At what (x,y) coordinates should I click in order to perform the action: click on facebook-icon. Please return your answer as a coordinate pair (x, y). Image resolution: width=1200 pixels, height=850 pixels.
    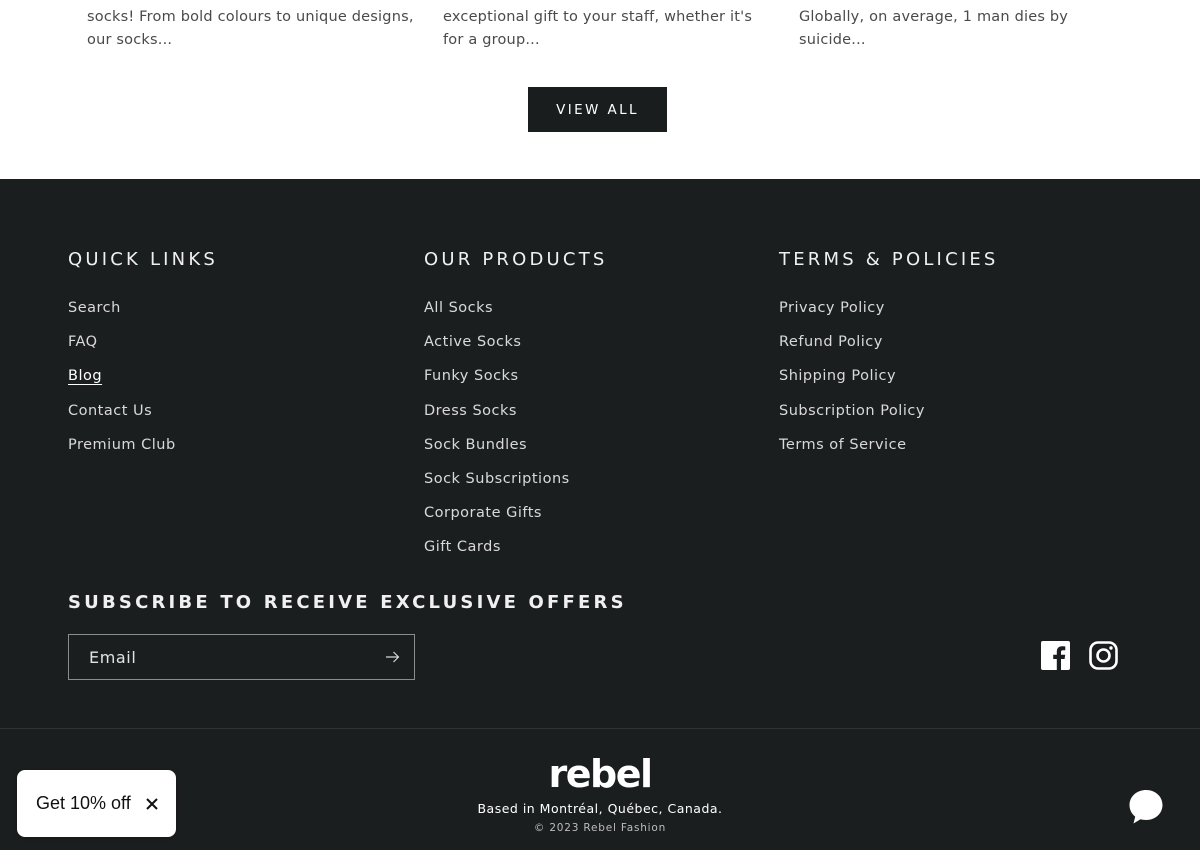
    Looking at the image, I should click on (1055, 655).